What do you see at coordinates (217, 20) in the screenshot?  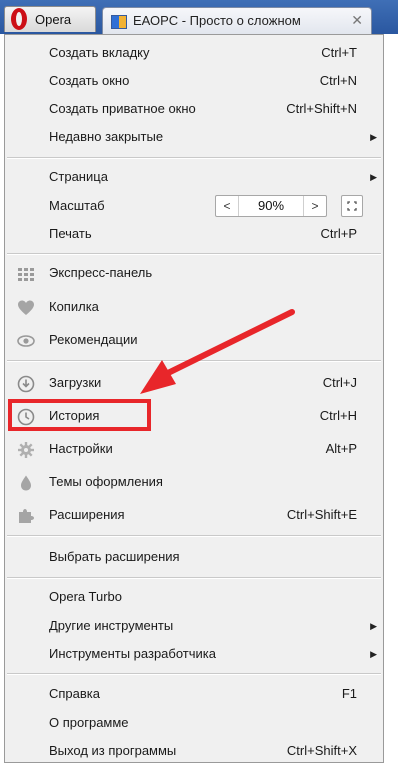 I see `tab-title: ЕАОРС - Просто о сложном` at bounding box center [217, 20].